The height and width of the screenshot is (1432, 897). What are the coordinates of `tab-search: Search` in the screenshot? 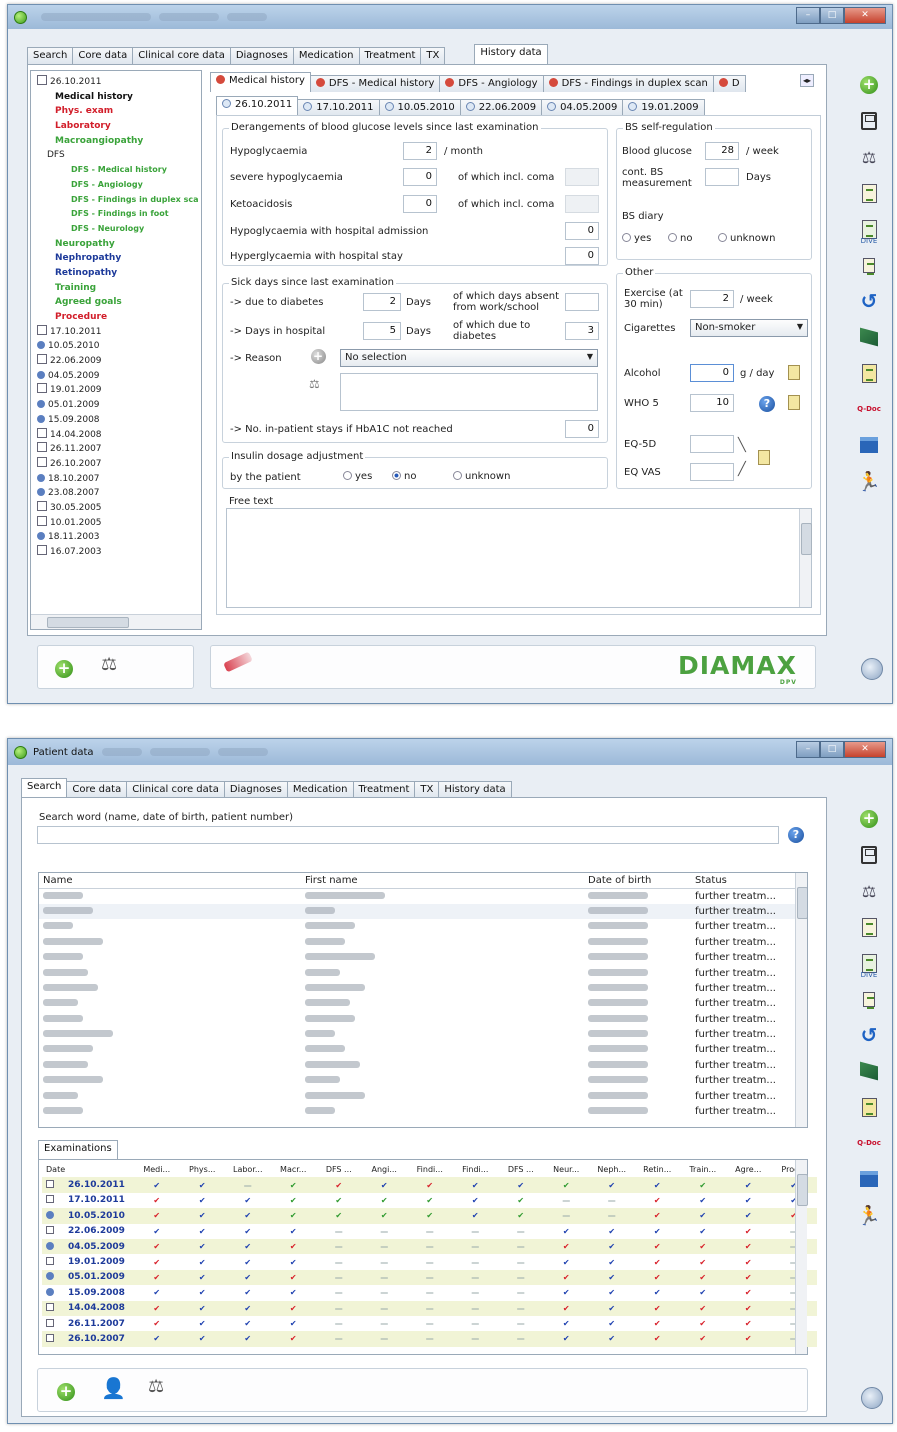 It's located at (50, 55).